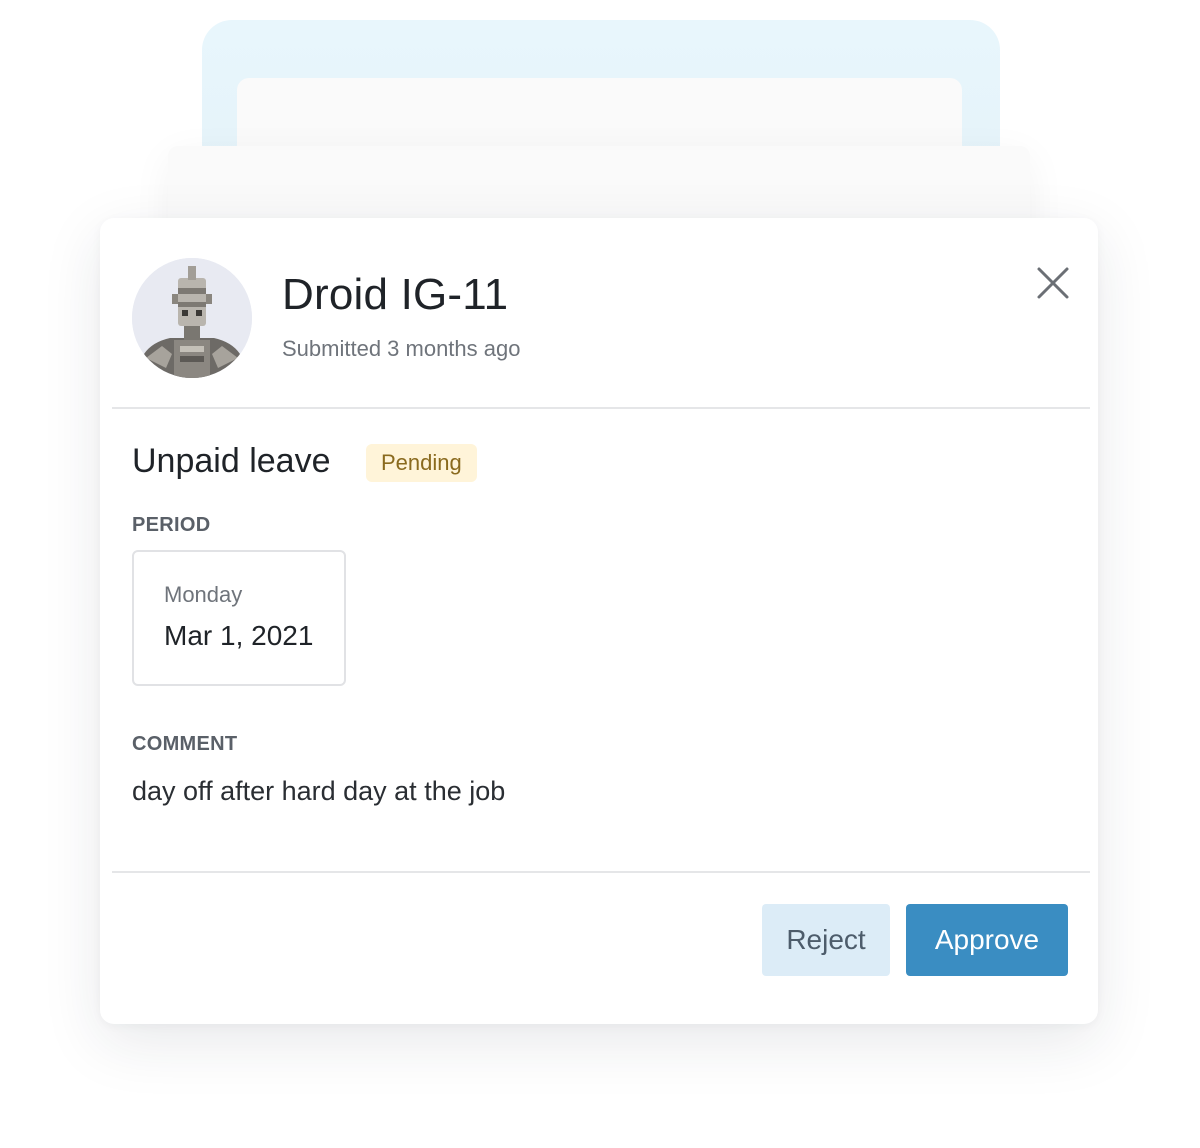 The image size is (1200, 1148). What do you see at coordinates (987, 940) in the screenshot?
I see `approve-button: Approve` at bounding box center [987, 940].